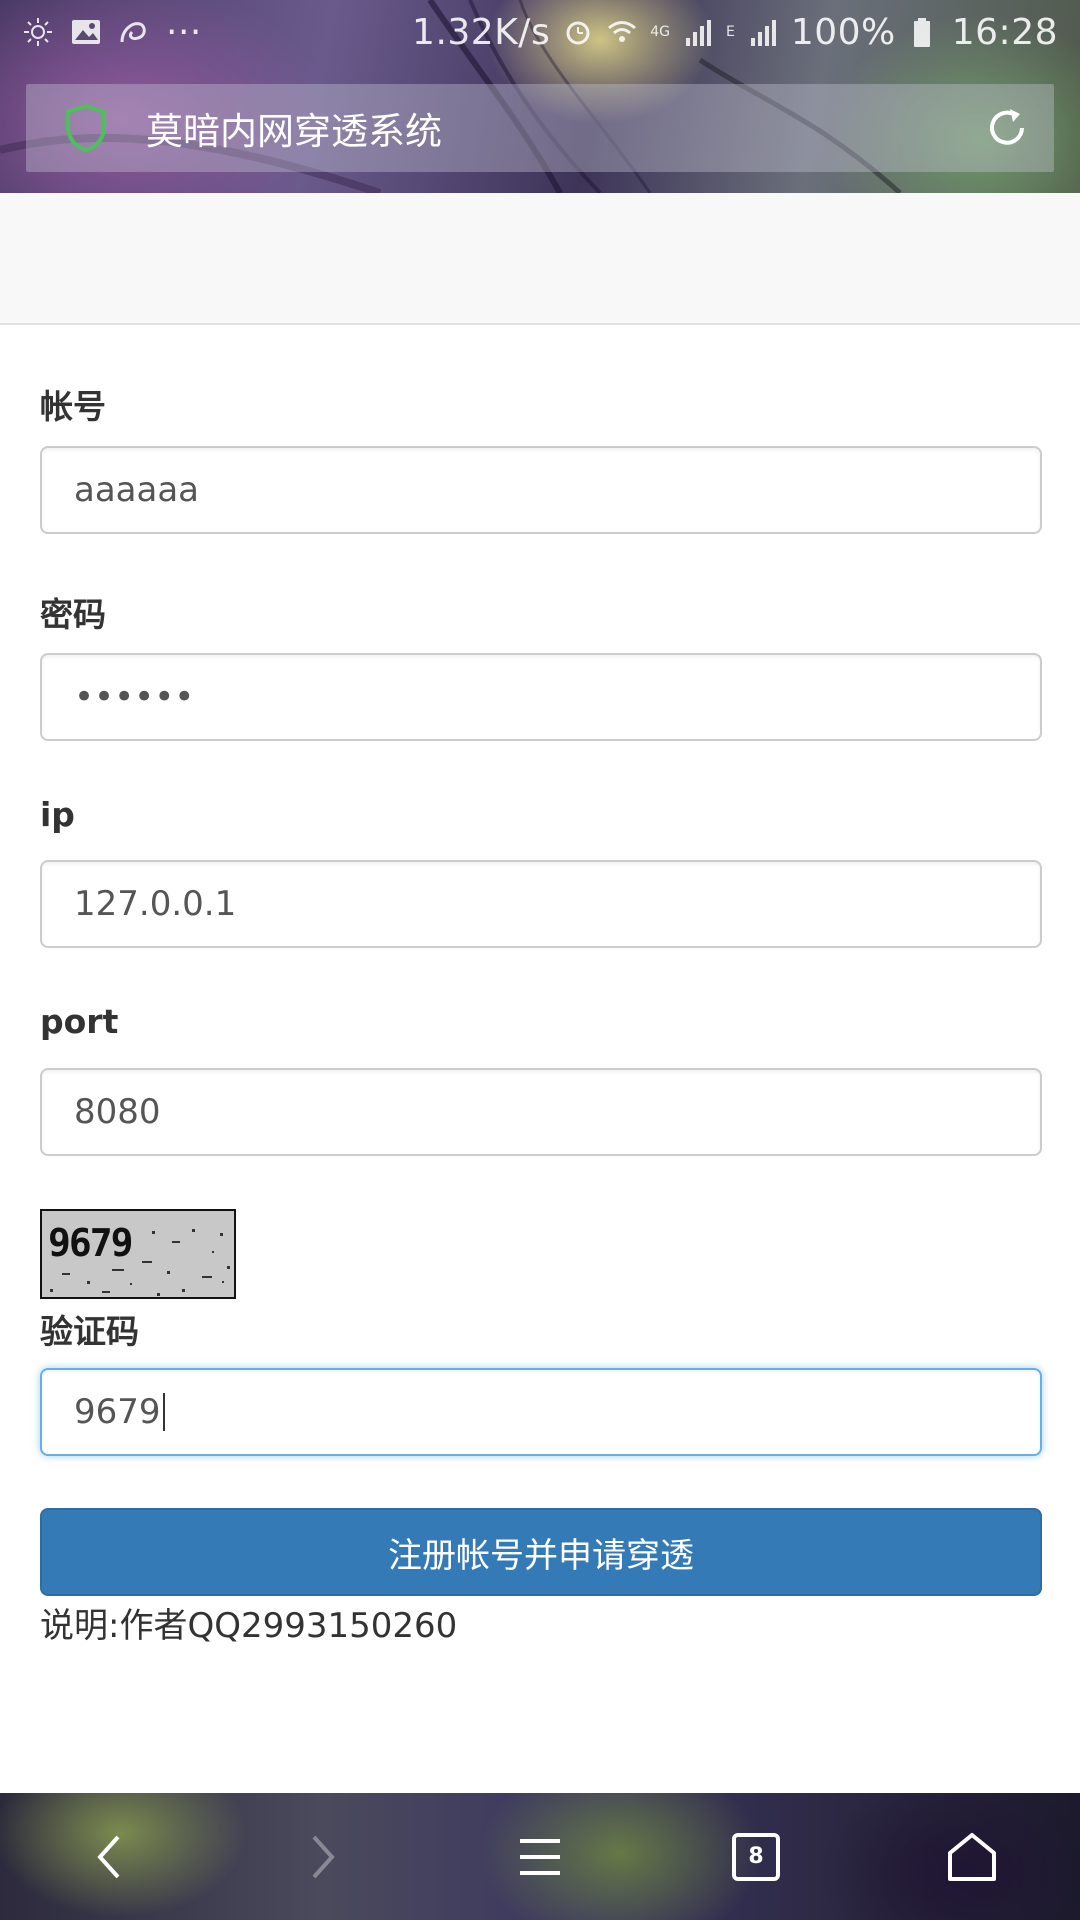 The image size is (1080, 1920). Describe the element at coordinates (155, 904) in the screenshot. I see `ip-value: 127.0.0.1` at that location.